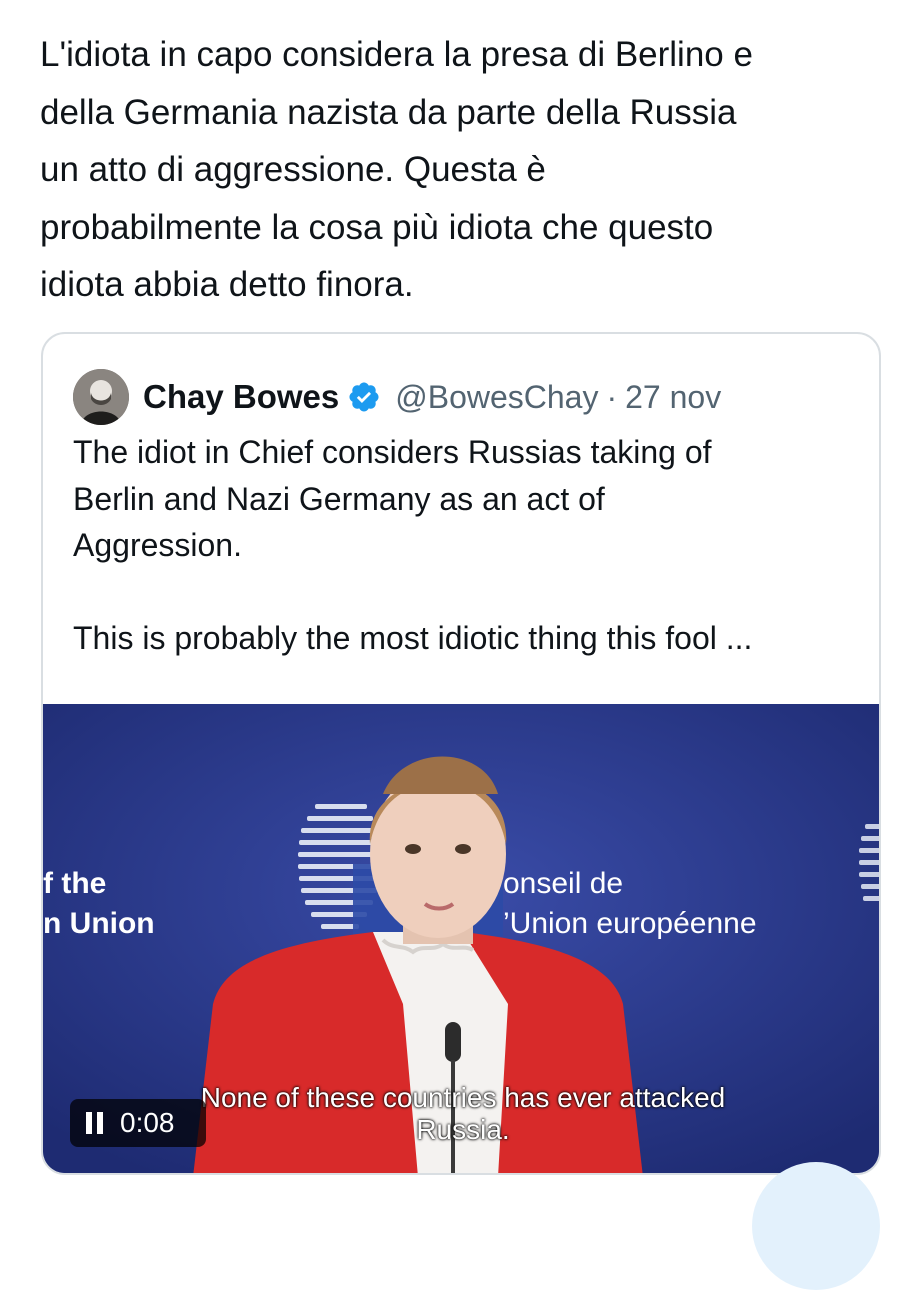 Image resolution: width=924 pixels, height=1290 pixels. What do you see at coordinates (99, 904) in the screenshot?
I see `background-sign-left: f the n Union` at bounding box center [99, 904].